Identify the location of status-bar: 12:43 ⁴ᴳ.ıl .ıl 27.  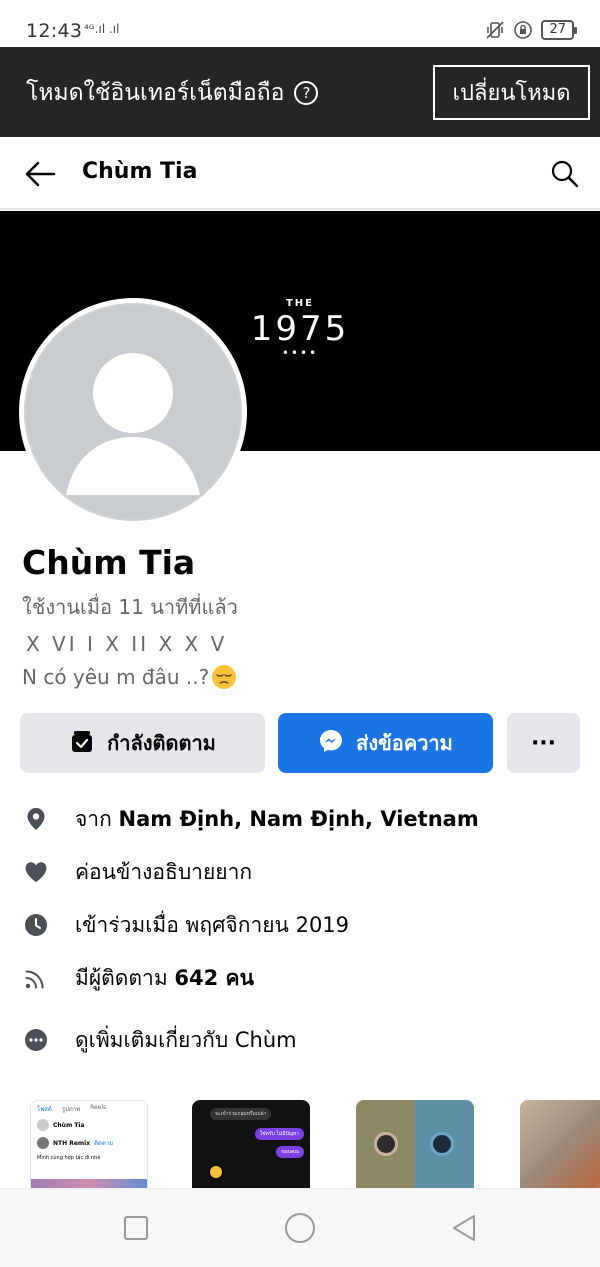
(300, 23).